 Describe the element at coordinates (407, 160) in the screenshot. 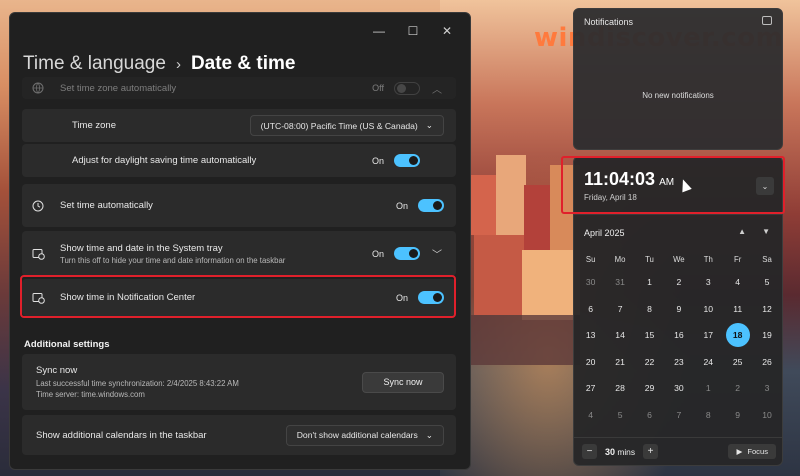

I see `dst-toggle` at that location.